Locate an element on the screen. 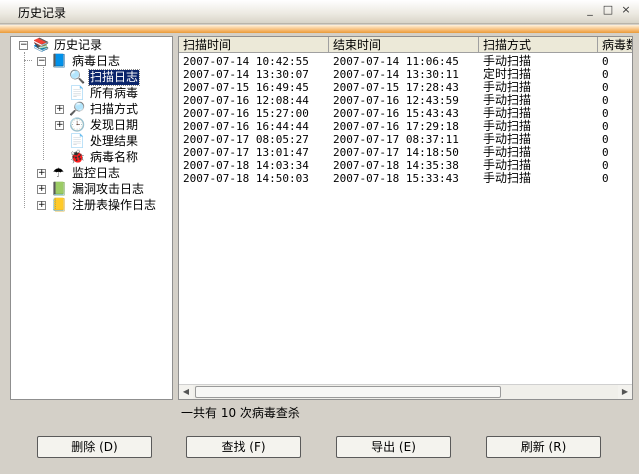  column-end-time: 结束时间 is located at coordinates (404, 45).